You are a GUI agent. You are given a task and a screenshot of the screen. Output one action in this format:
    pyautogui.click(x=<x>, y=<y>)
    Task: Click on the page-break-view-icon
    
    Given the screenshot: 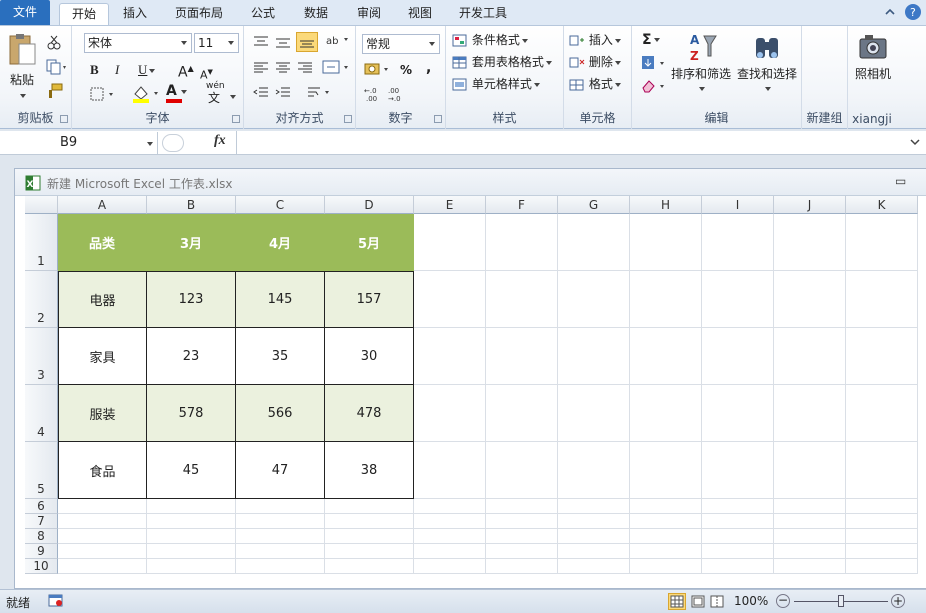 What is the action you would take?
    pyautogui.click(x=717, y=601)
    